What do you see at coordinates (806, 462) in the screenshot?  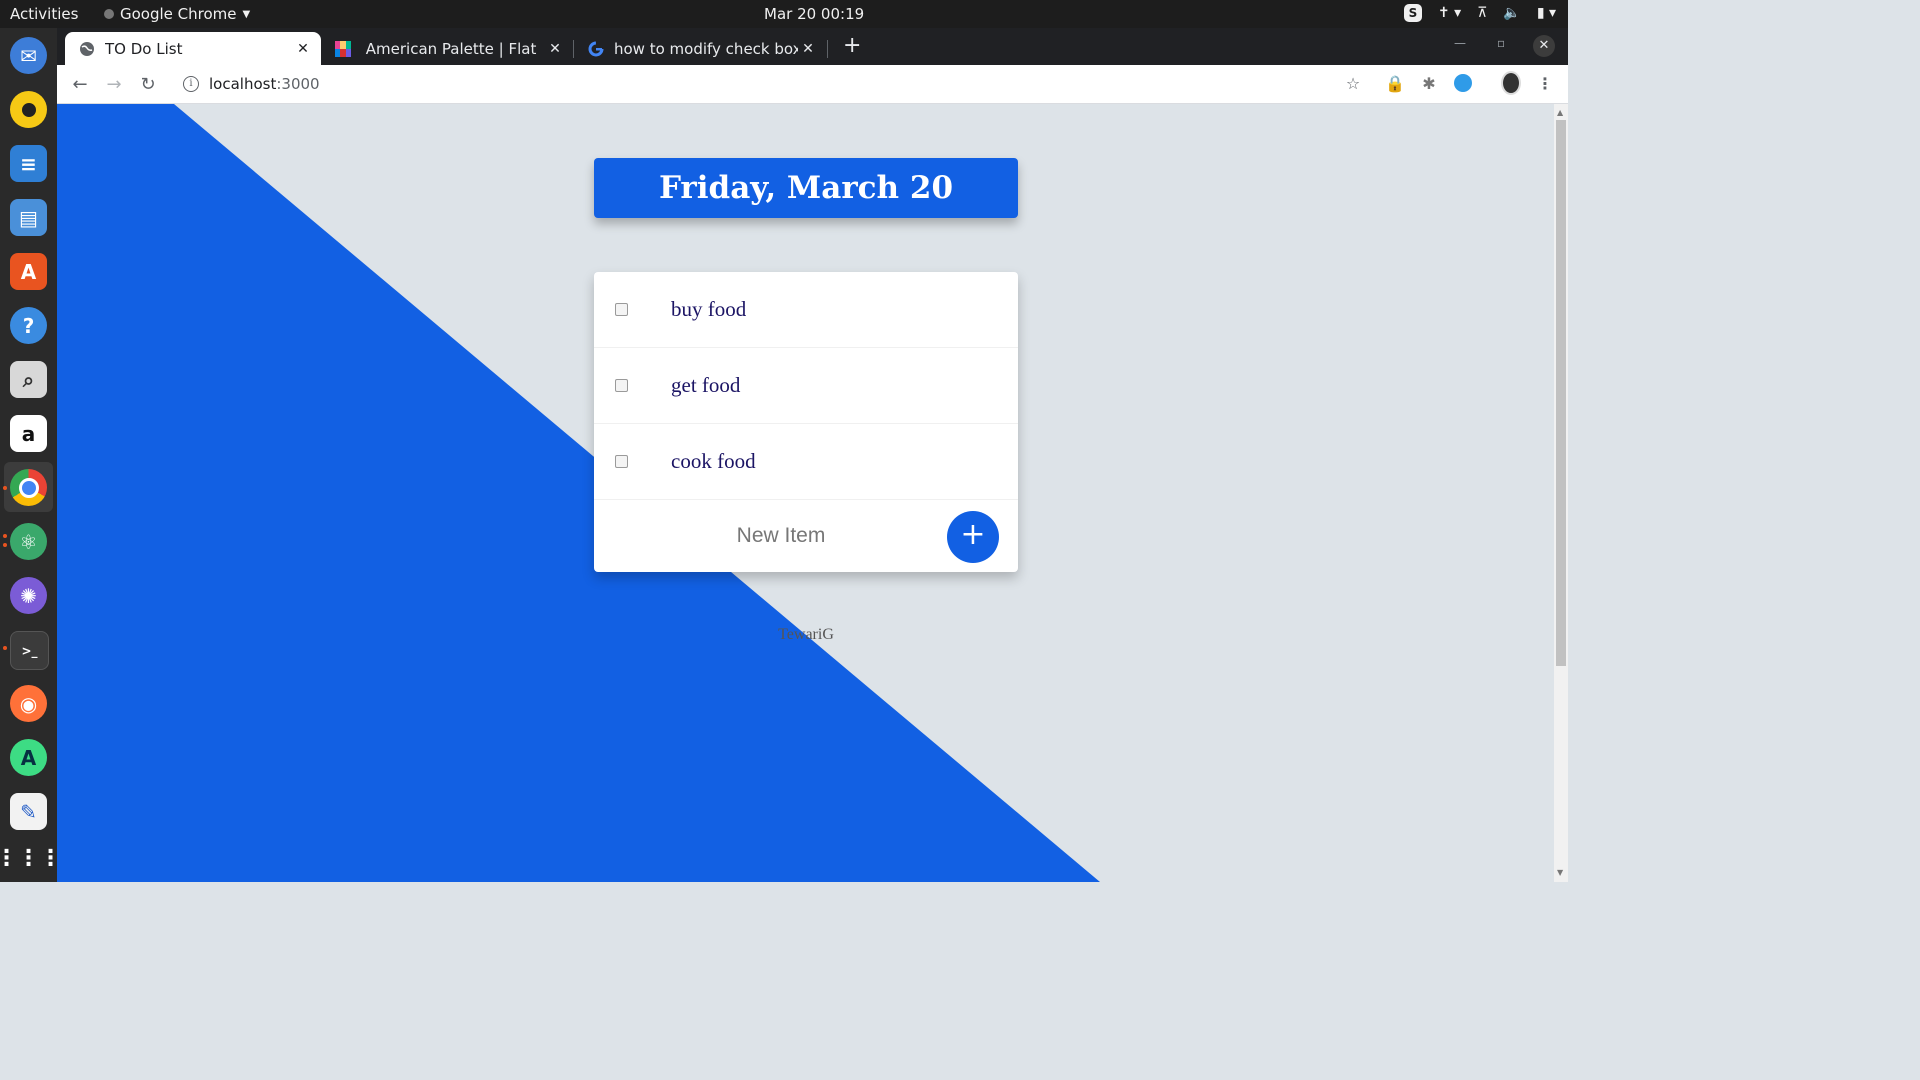 I see `list-item: cook food` at bounding box center [806, 462].